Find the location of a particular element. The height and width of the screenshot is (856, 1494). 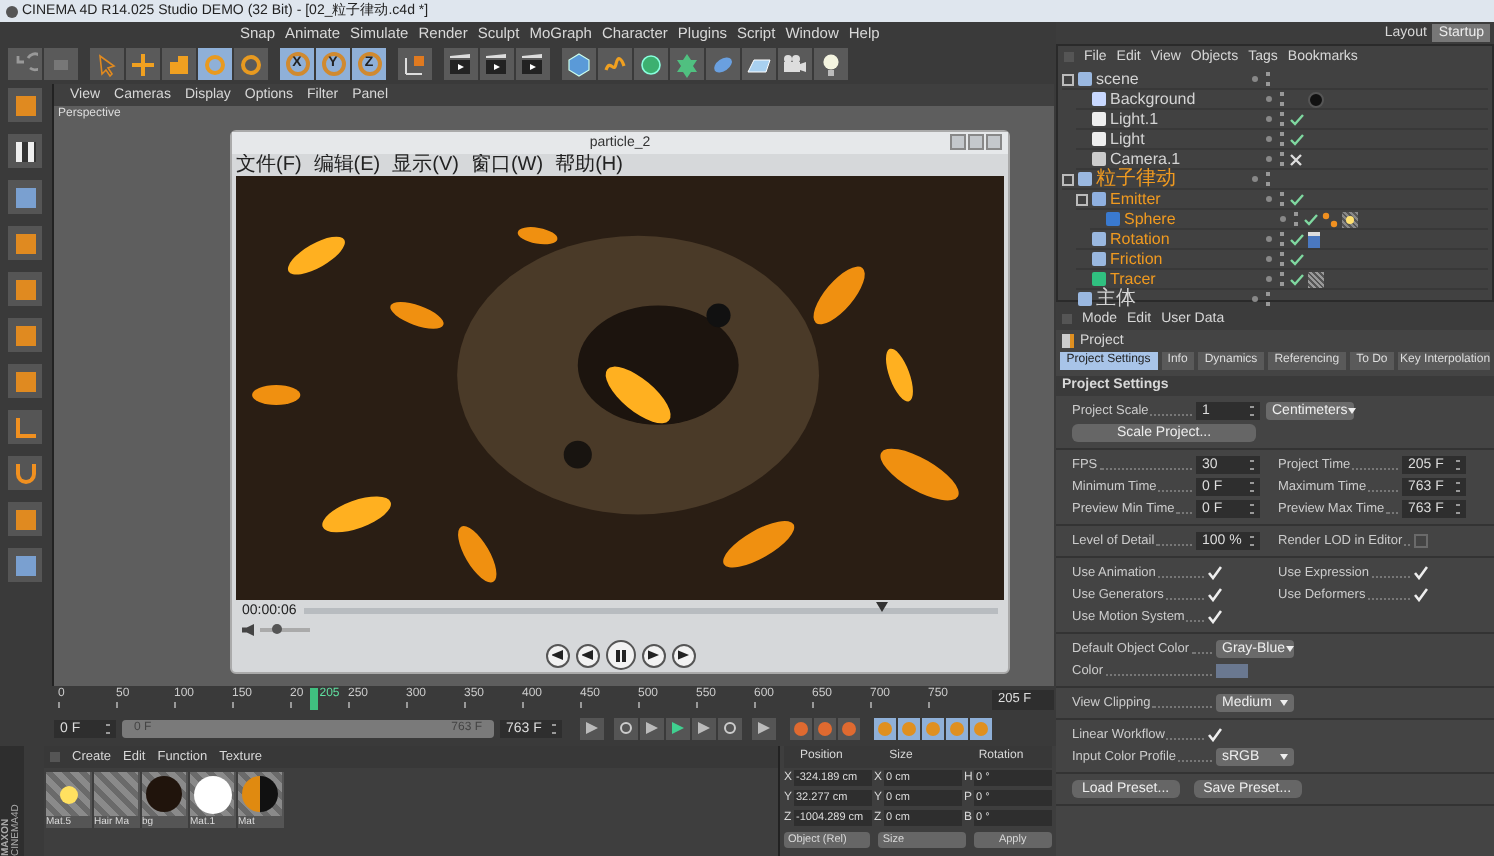

player-menu-item: 显示(V) is located at coordinates (425, 165).